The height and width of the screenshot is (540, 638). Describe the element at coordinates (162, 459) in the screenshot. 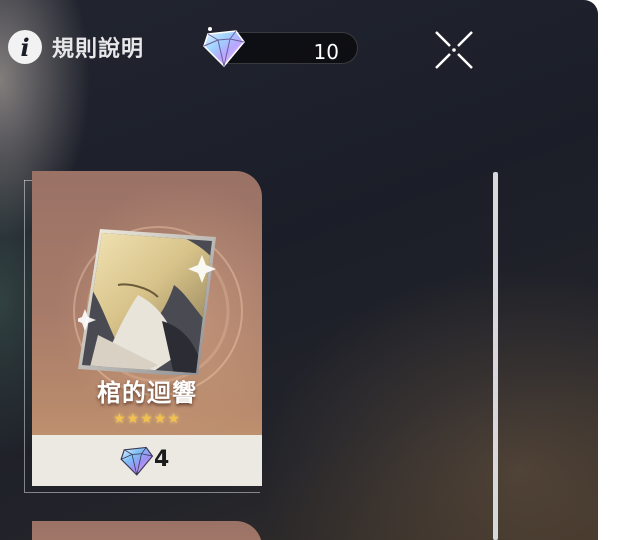

I see `price-value: 4` at that location.